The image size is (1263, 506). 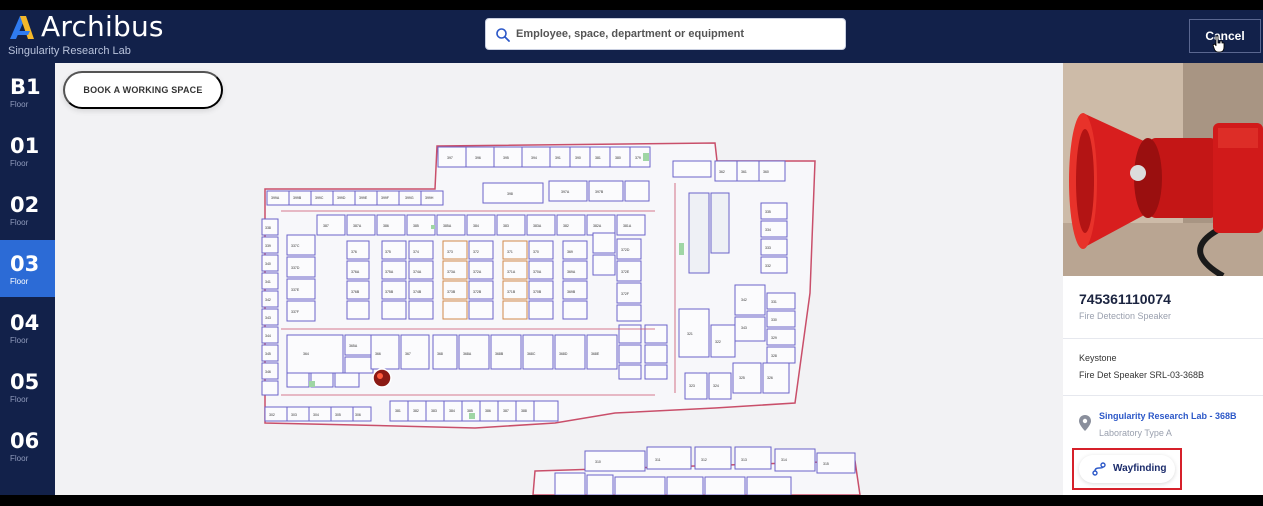 What do you see at coordinates (768, 230) in the screenshot?
I see `svg-text: 334` at bounding box center [768, 230].